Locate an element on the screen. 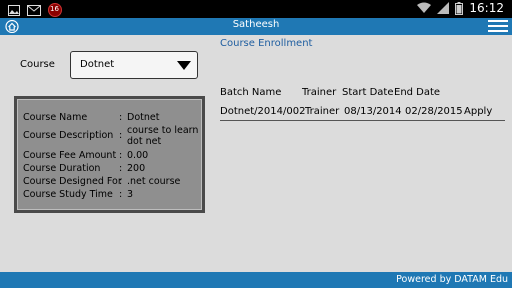 This screenshot has width=512, height=288. row-divider is located at coordinates (362, 120).